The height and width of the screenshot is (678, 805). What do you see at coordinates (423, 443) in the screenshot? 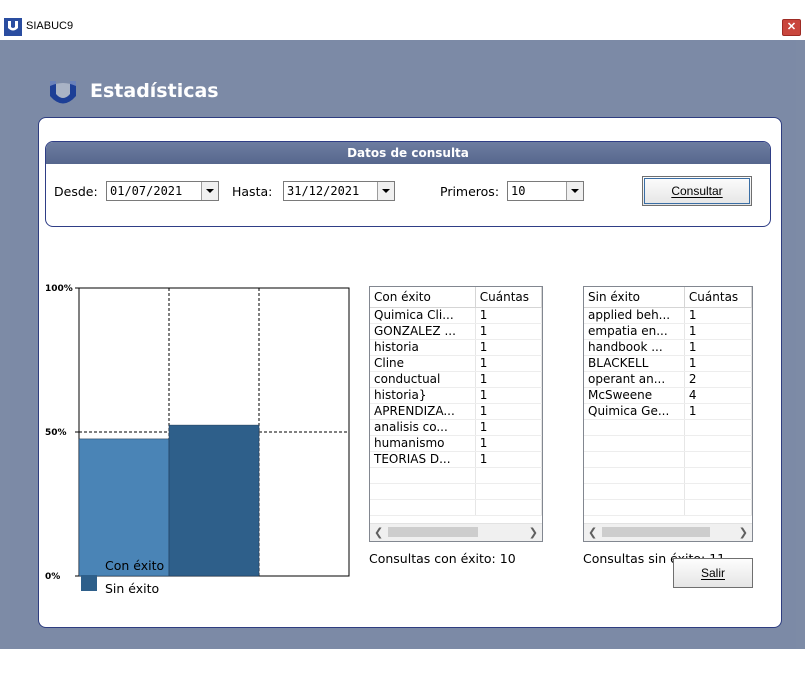
I see `title-cell: humanismo` at bounding box center [423, 443].